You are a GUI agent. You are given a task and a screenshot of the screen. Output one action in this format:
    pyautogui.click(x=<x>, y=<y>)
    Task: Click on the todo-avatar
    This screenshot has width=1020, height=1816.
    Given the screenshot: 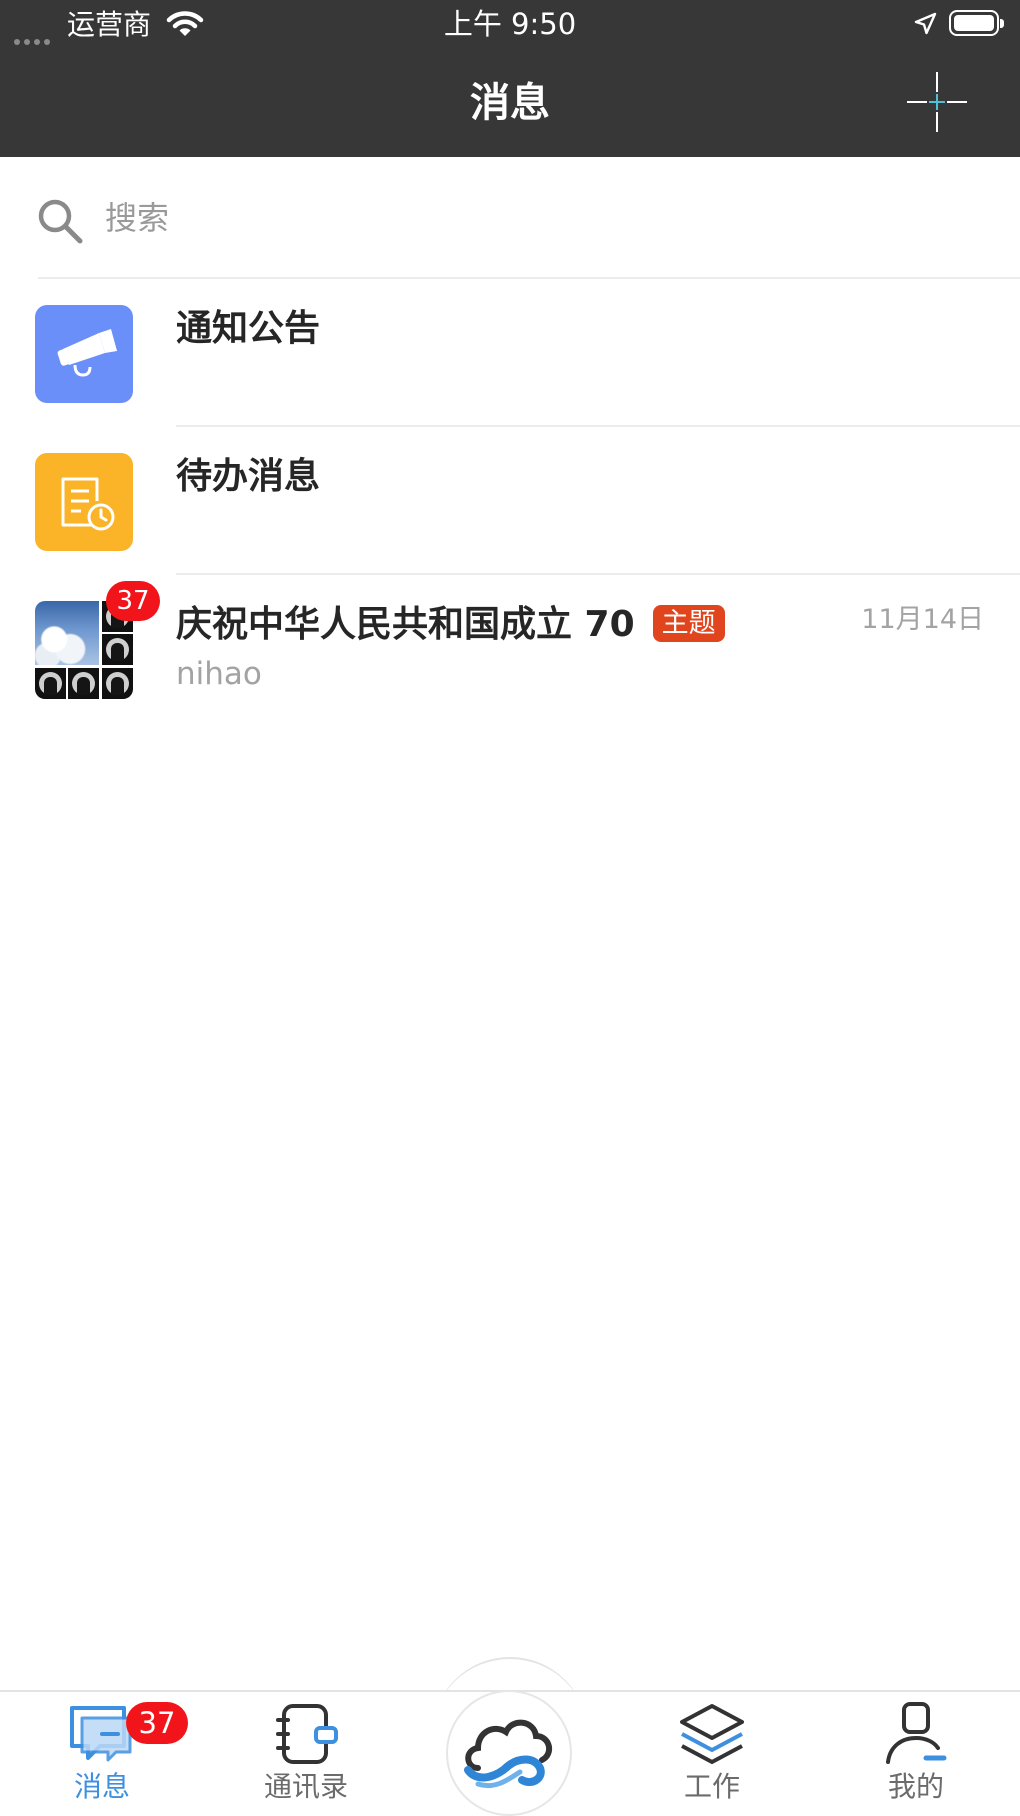 What is the action you would take?
    pyautogui.click(x=84, y=502)
    